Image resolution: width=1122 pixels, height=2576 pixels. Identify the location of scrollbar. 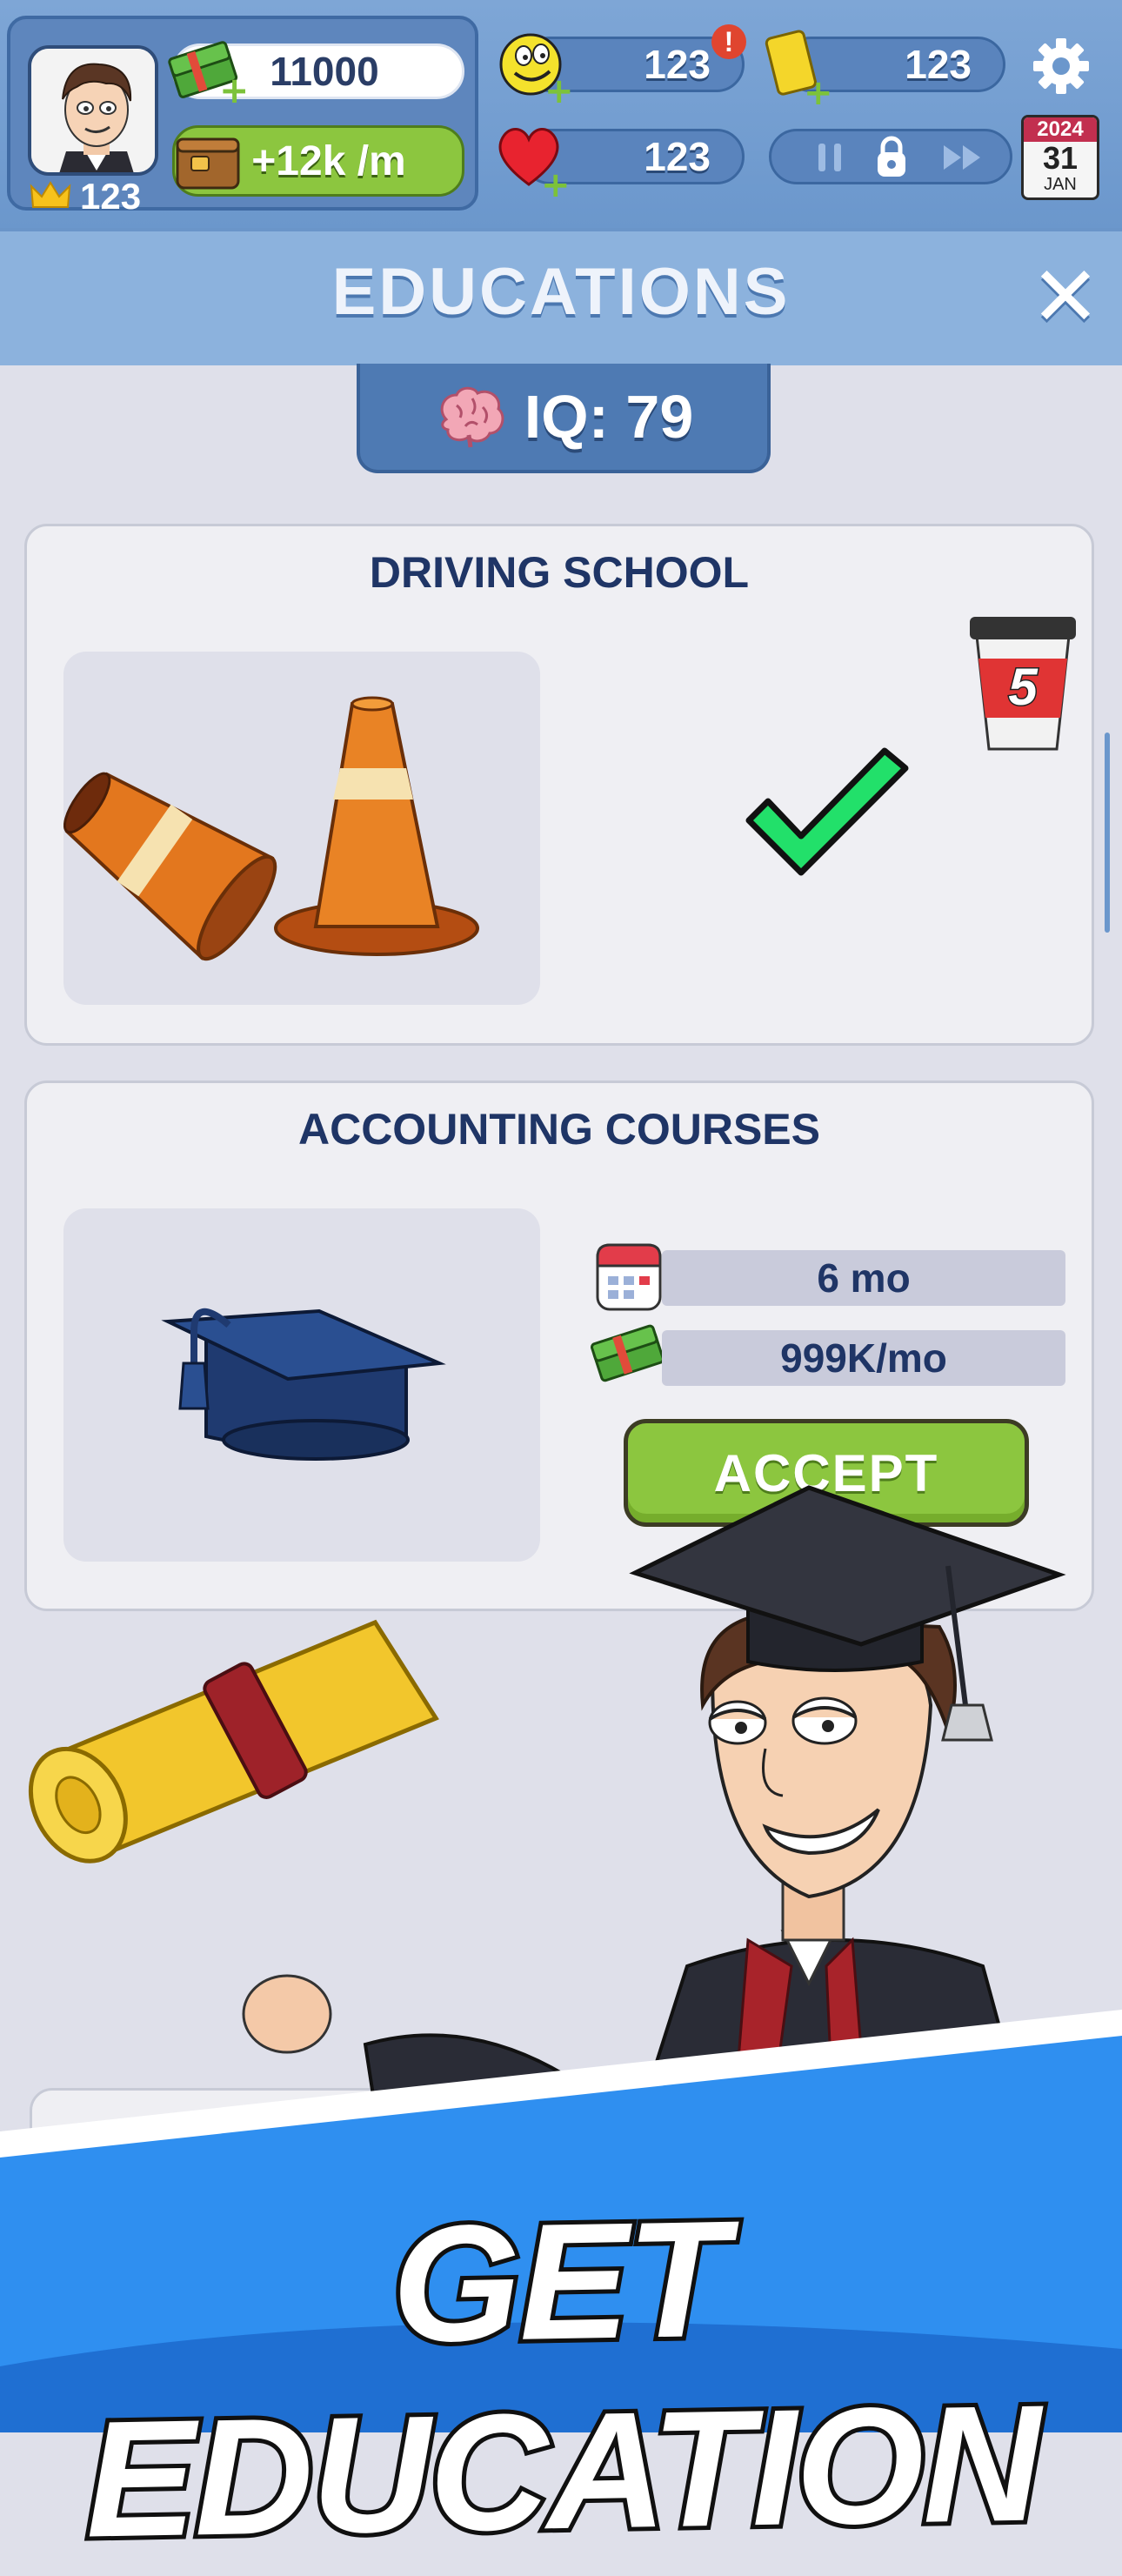
(1107, 833).